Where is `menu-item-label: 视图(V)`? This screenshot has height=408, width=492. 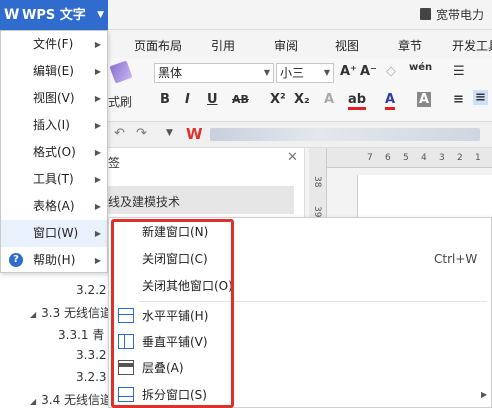
menu-item-label: 视图(V) is located at coordinates (54, 98).